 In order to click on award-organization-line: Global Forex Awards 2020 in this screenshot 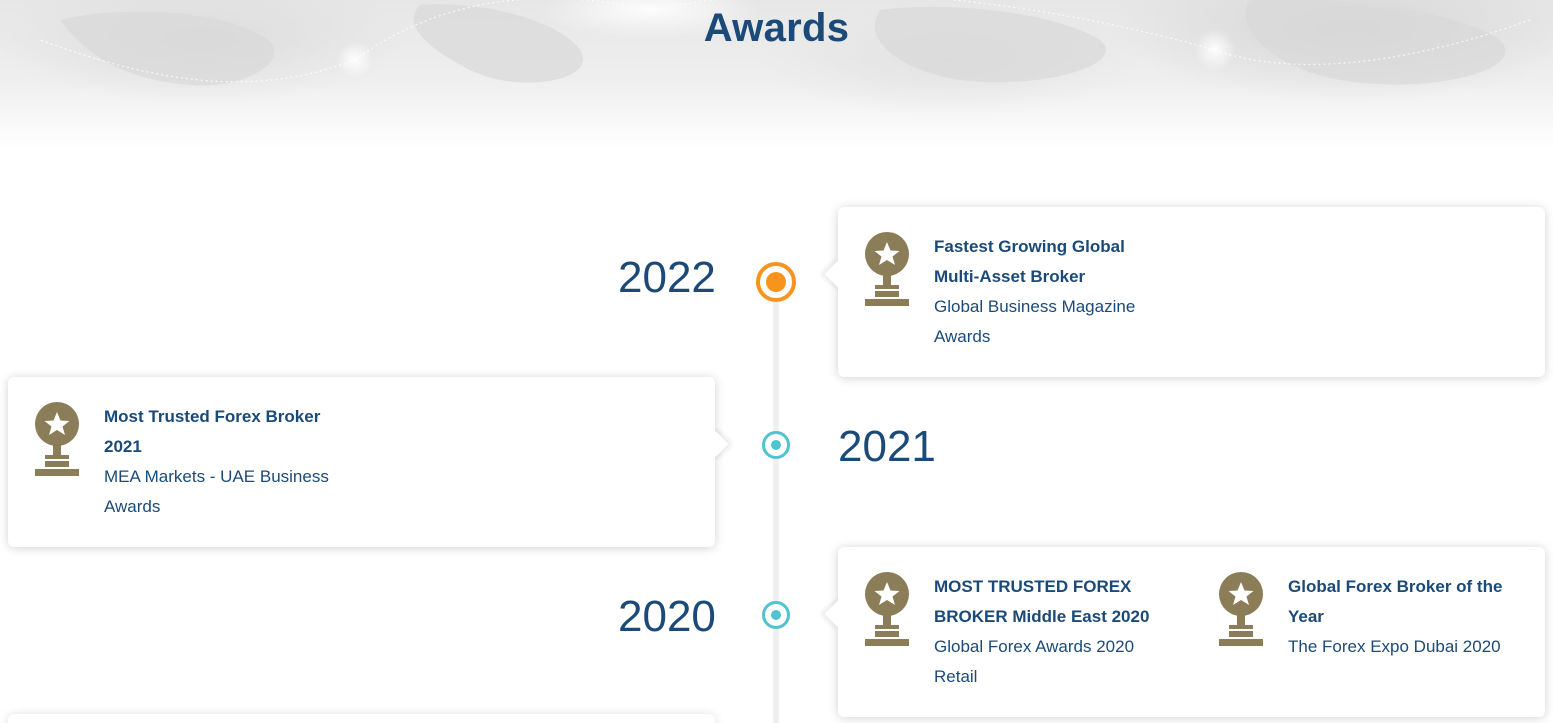, I will do `click(1034, 646)`.